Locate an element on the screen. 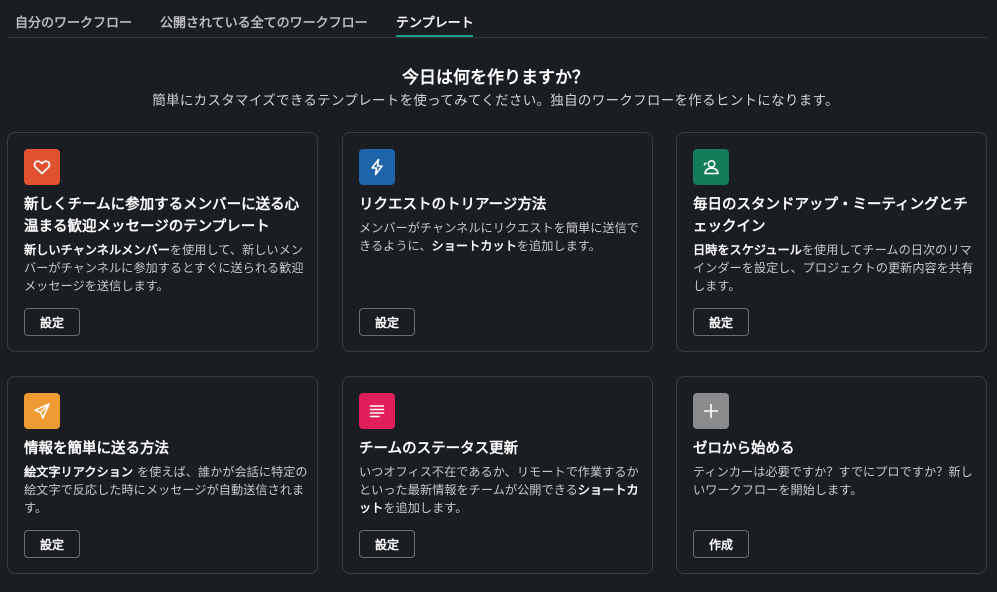  paper-plane-icon is located at coordinates (42, 411).